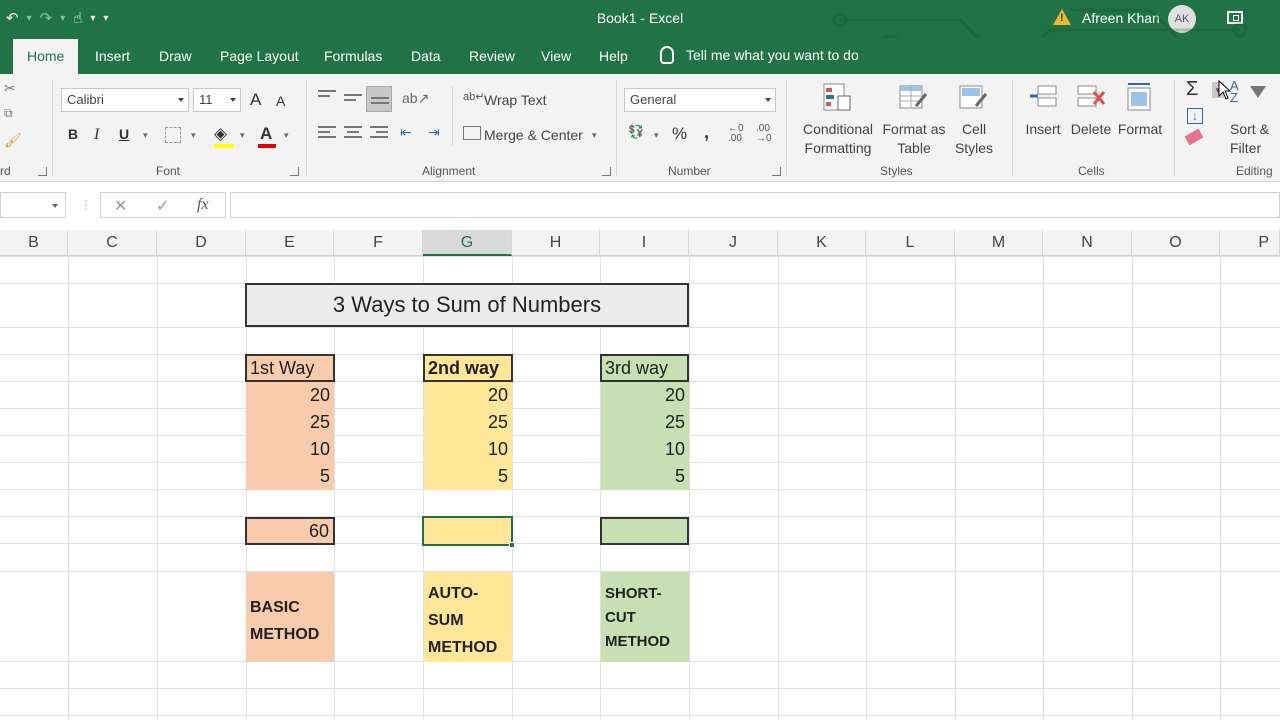 This screenshot has width=1280, height=720. I want to click on column-header-c: C, so click(112, 243).